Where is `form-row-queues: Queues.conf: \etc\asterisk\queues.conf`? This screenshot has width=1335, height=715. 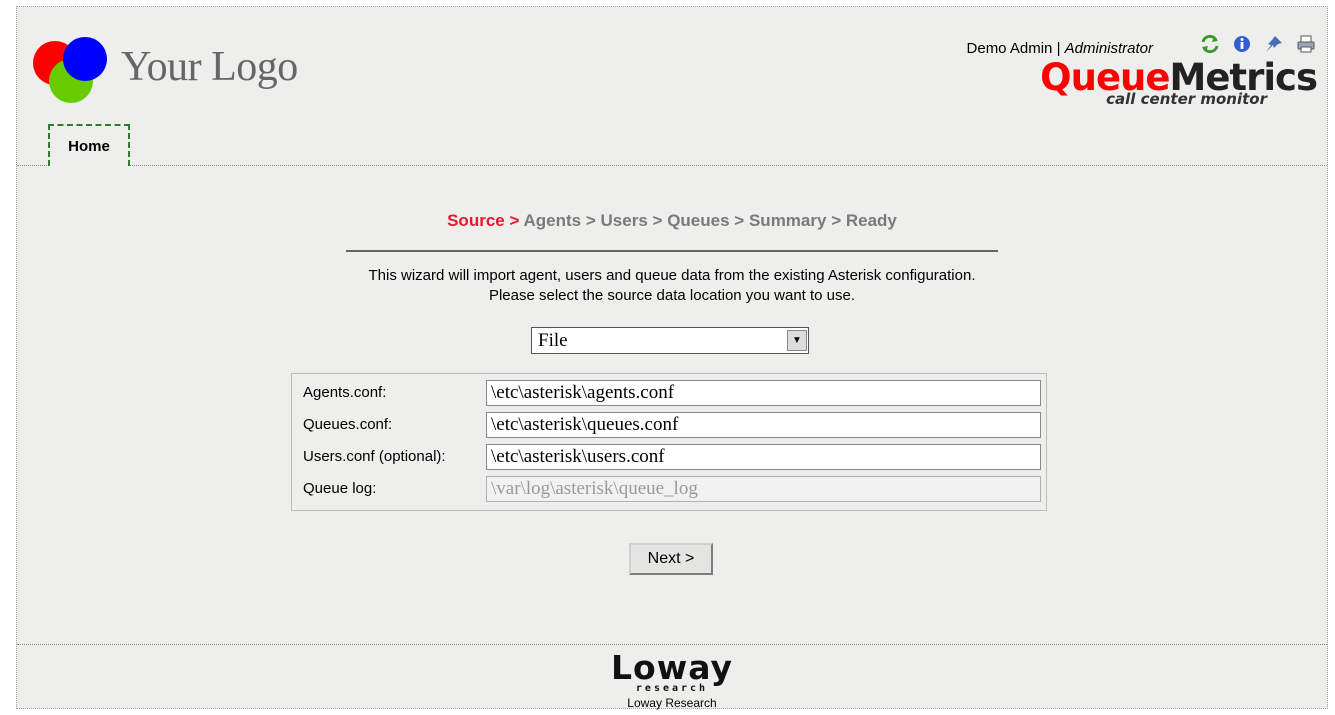
form-row-queues: Queues.conf: \etc\asterisk\queues.conf is located at coordinates (669, 425).